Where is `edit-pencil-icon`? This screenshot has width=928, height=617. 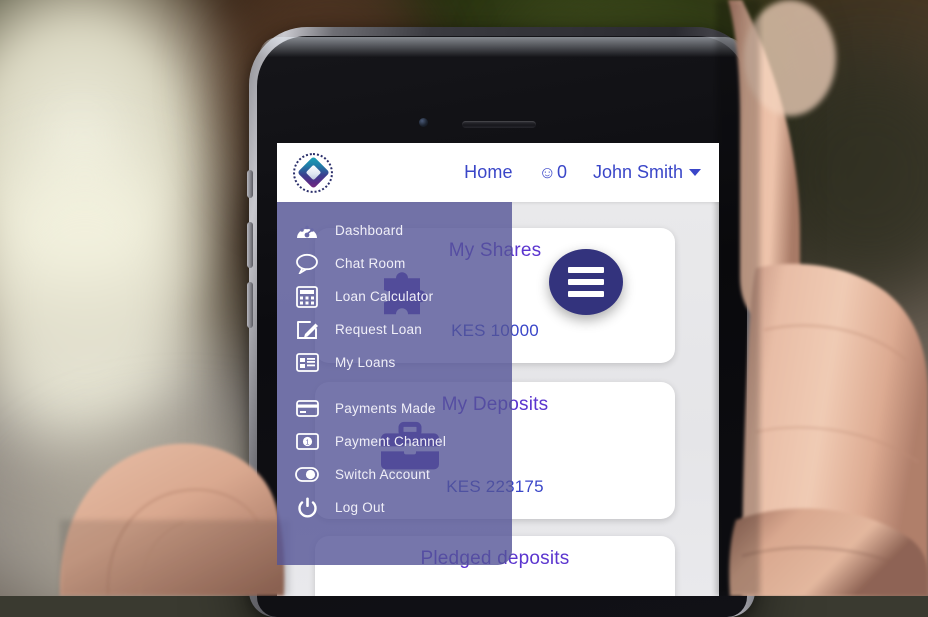
edit-pencil-icon is located at coordinates (307, 330).